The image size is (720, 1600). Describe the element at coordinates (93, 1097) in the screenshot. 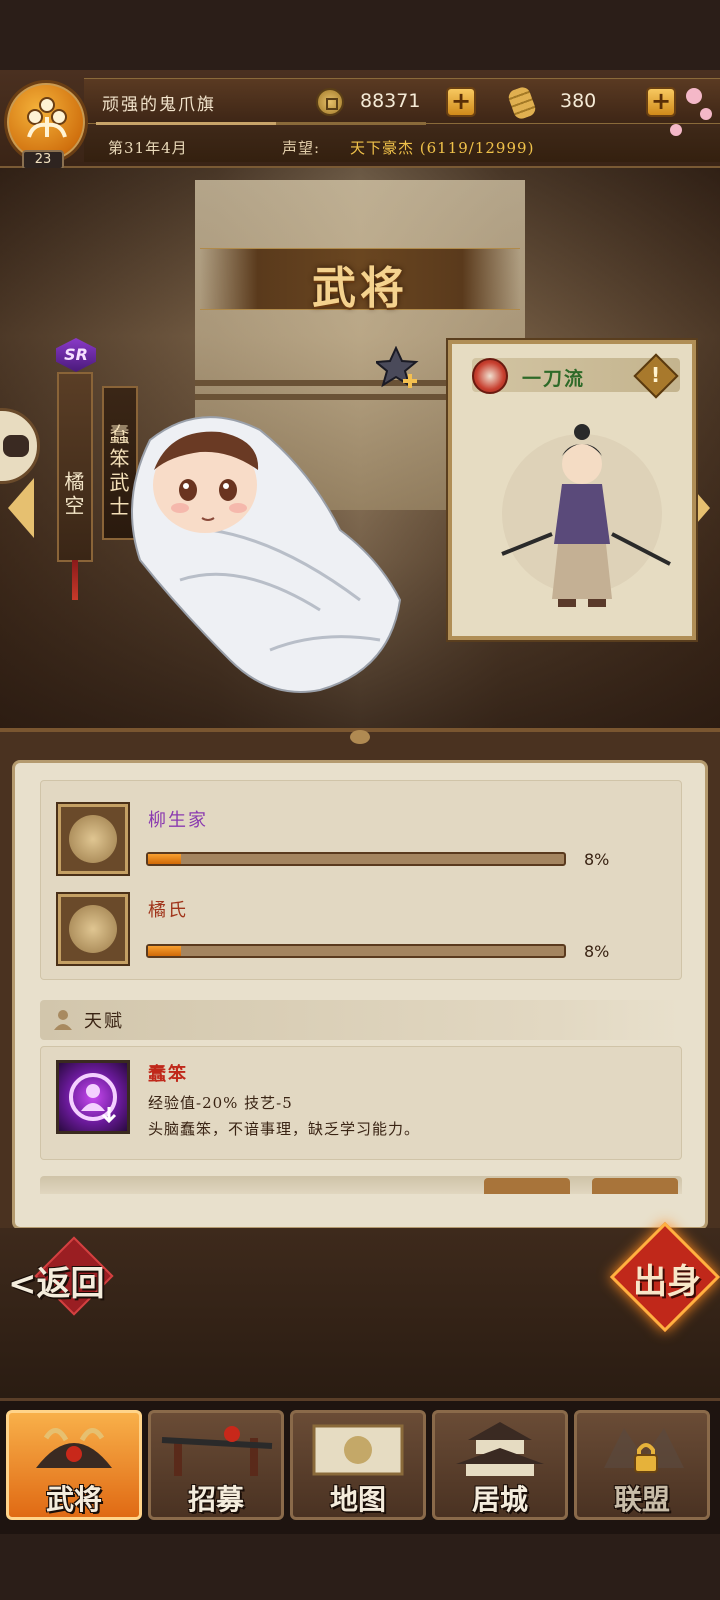

I see `person-down-icon` at that location.